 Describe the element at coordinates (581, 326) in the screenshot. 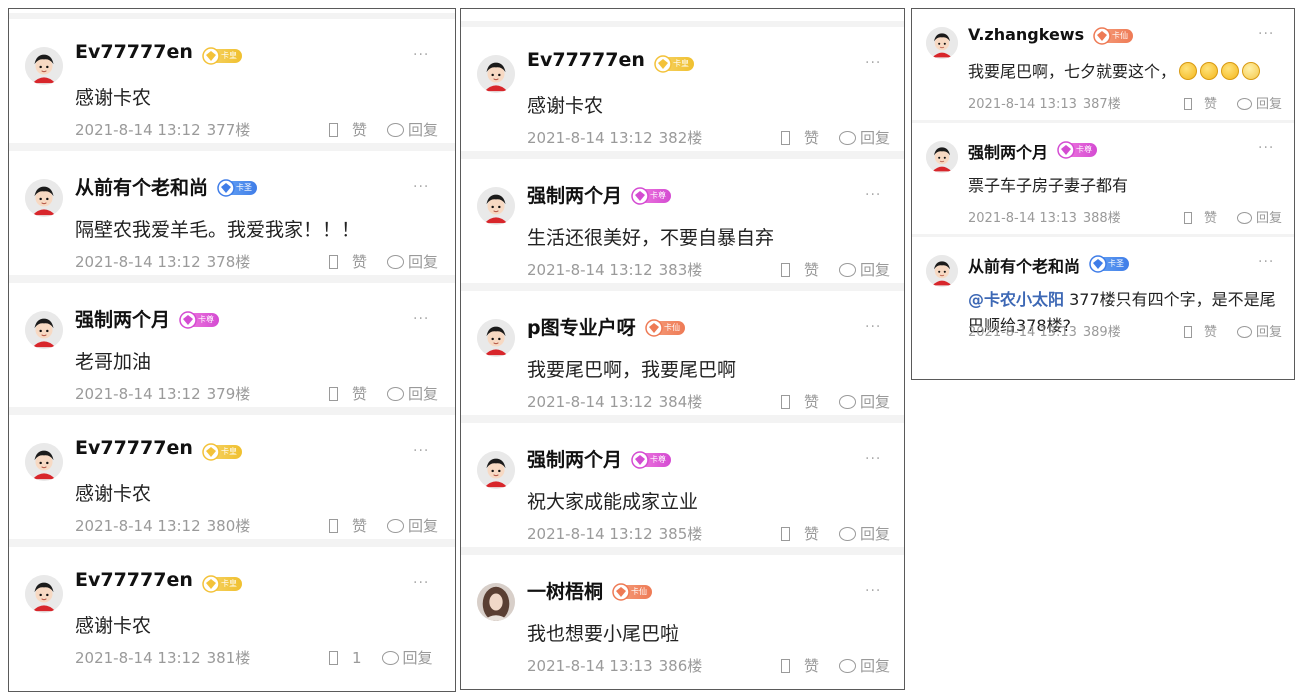

I see `username: p图专业户呀` at that location.